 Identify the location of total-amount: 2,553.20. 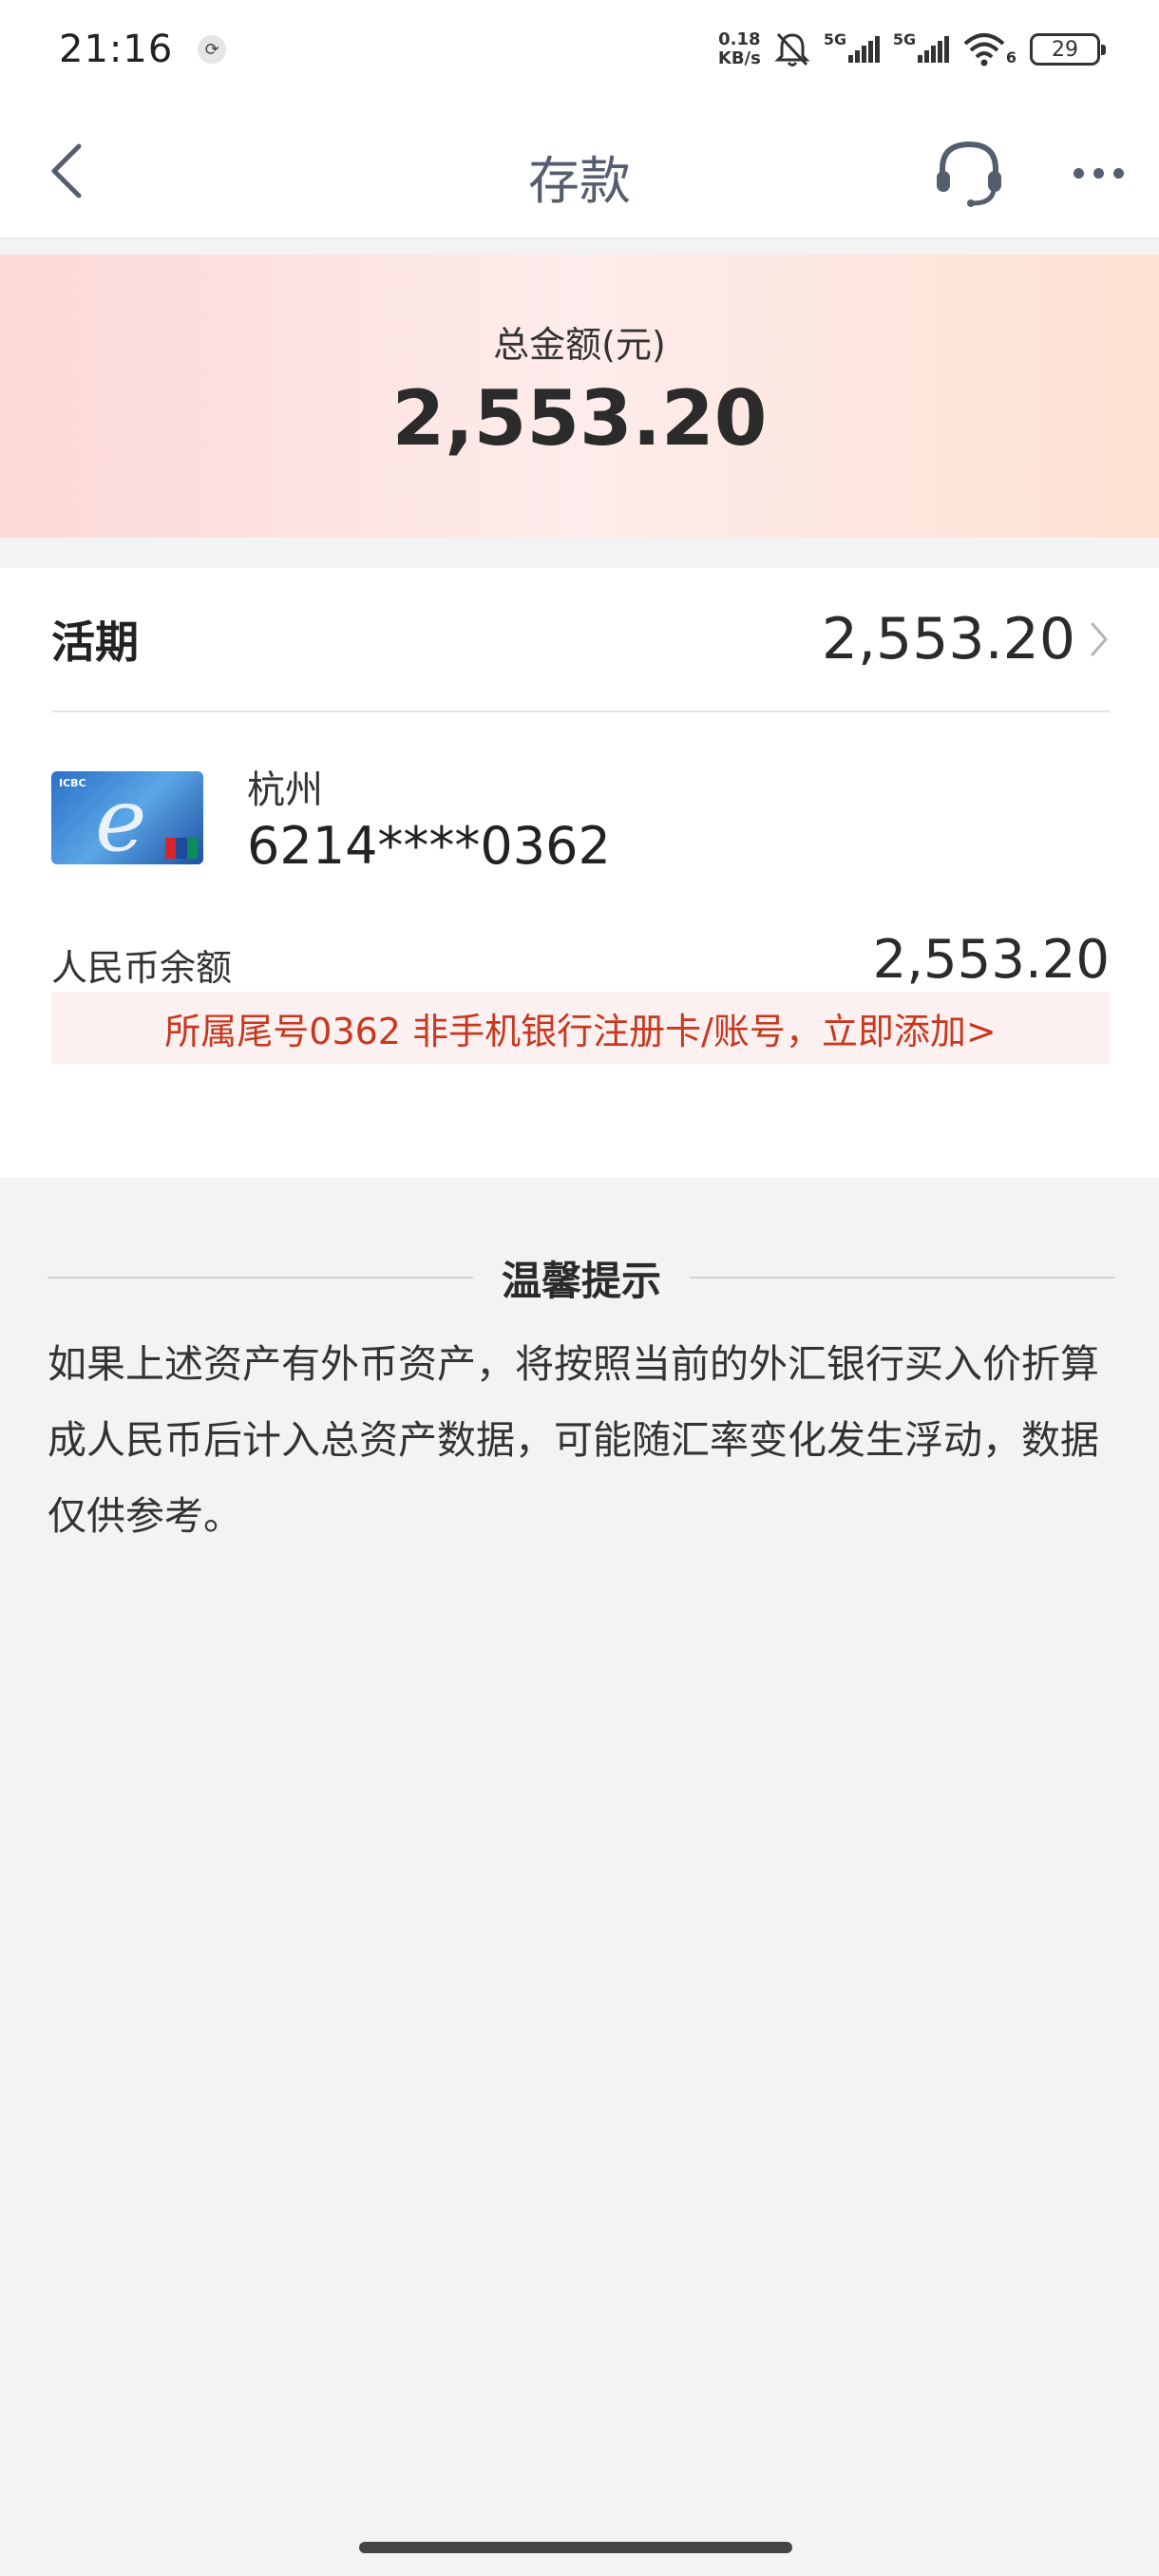
(579, 418).